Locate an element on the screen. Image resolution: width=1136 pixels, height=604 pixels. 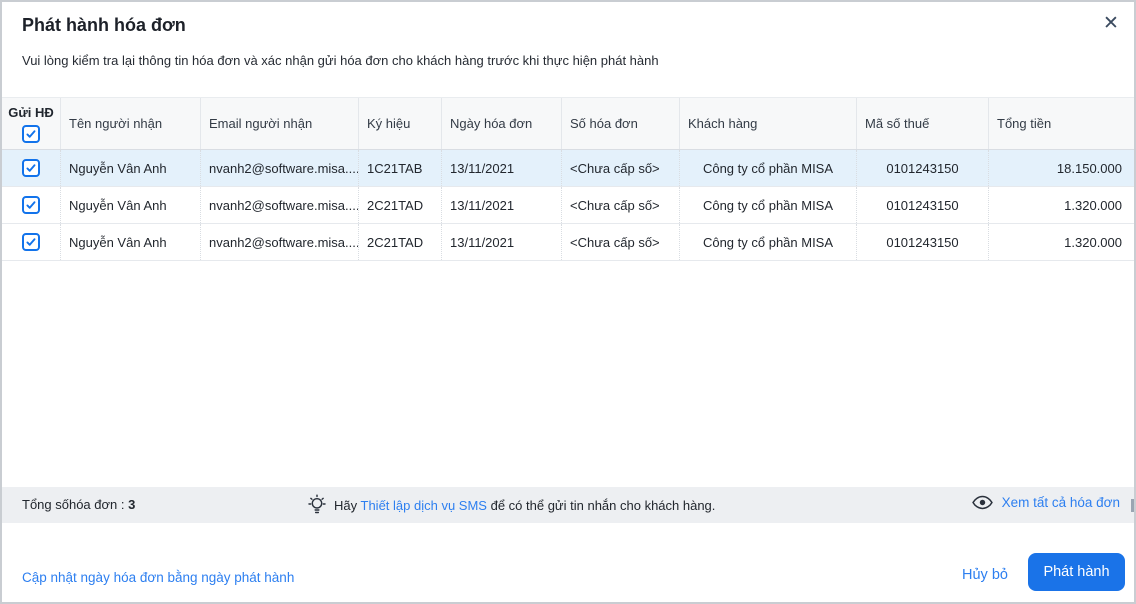
eye-icon is located at coordinates (982, 502).